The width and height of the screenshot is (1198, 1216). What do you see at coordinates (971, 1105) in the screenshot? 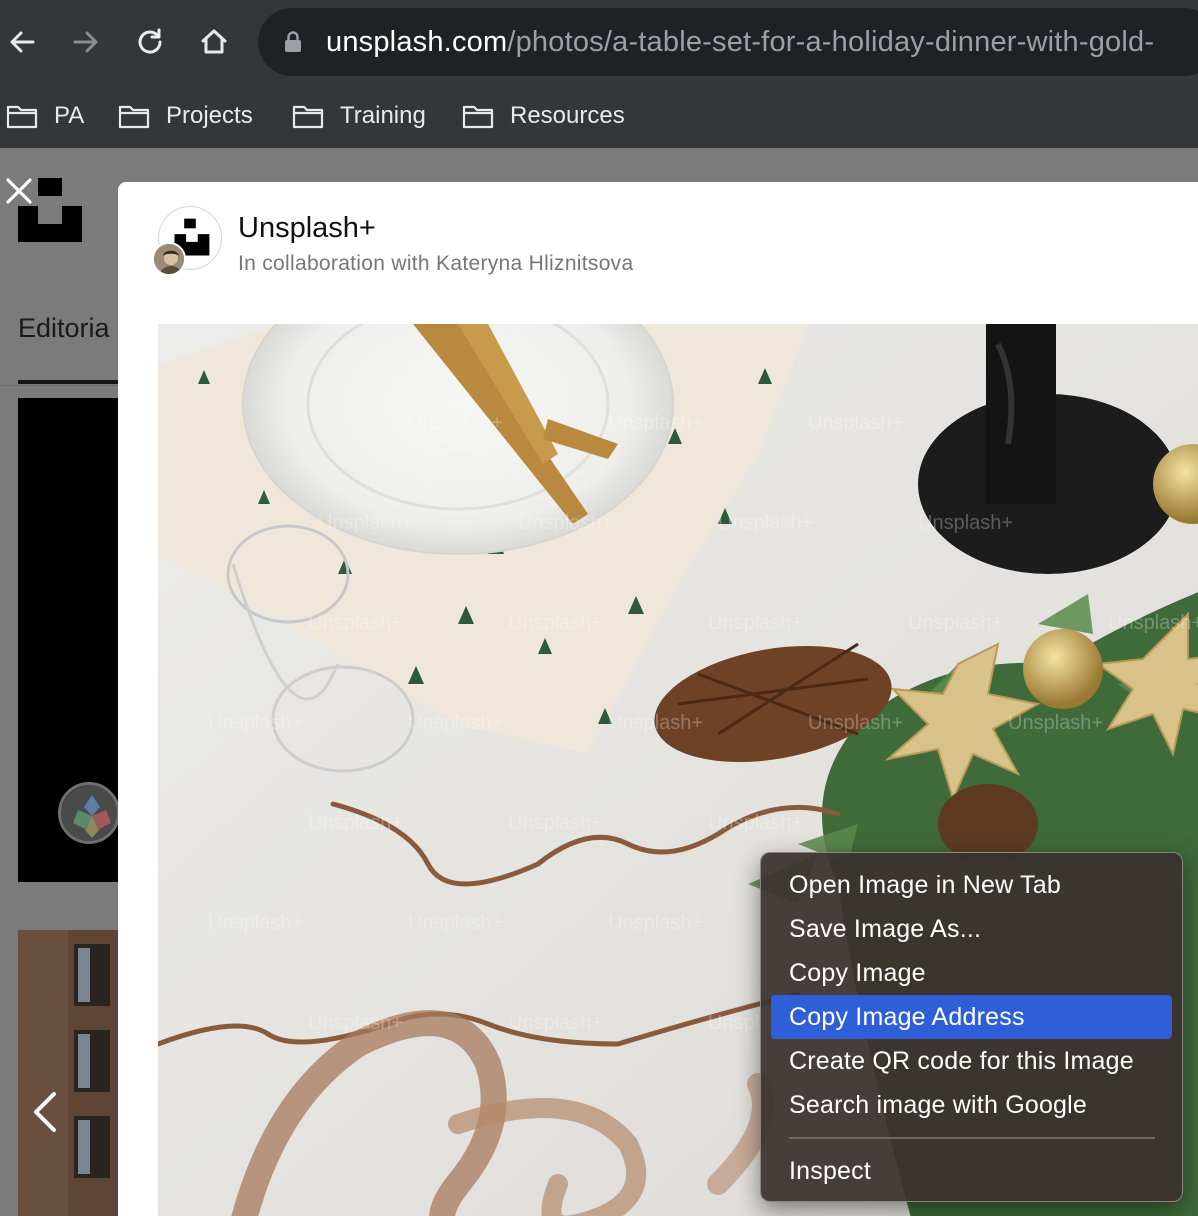
I see `menu-item-search-image-google: Search image with Google` at bounding box center [971, 1105].